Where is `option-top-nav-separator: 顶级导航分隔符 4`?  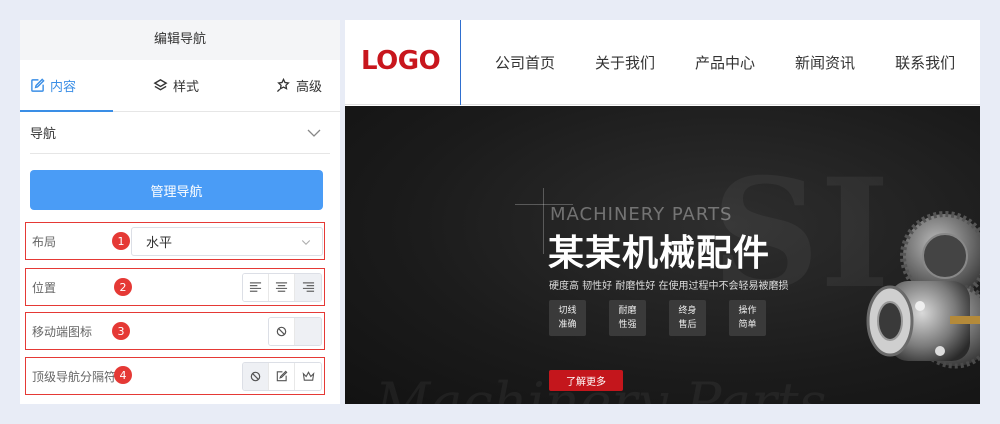
option-top-nav-separator: 顶级导航分隔符 4 is located at coordinates (175, 376).